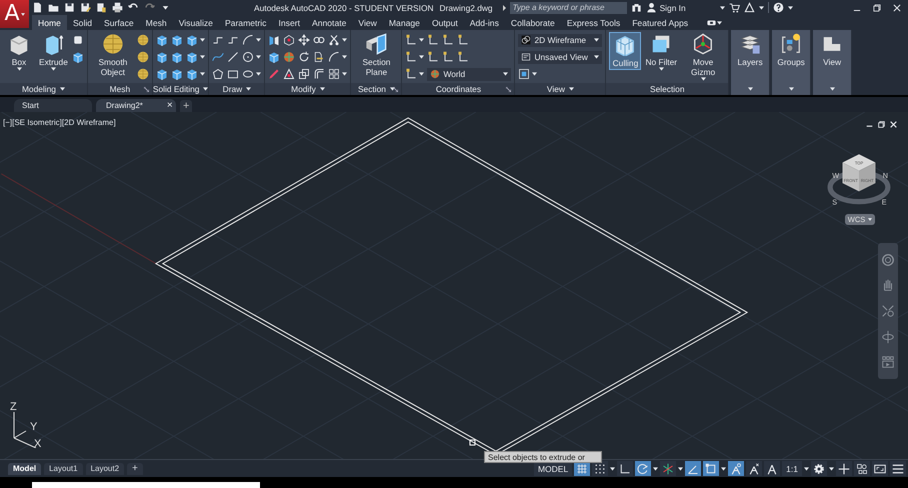  I want to click on ribbon-tab: Solid, so click(82, 22).